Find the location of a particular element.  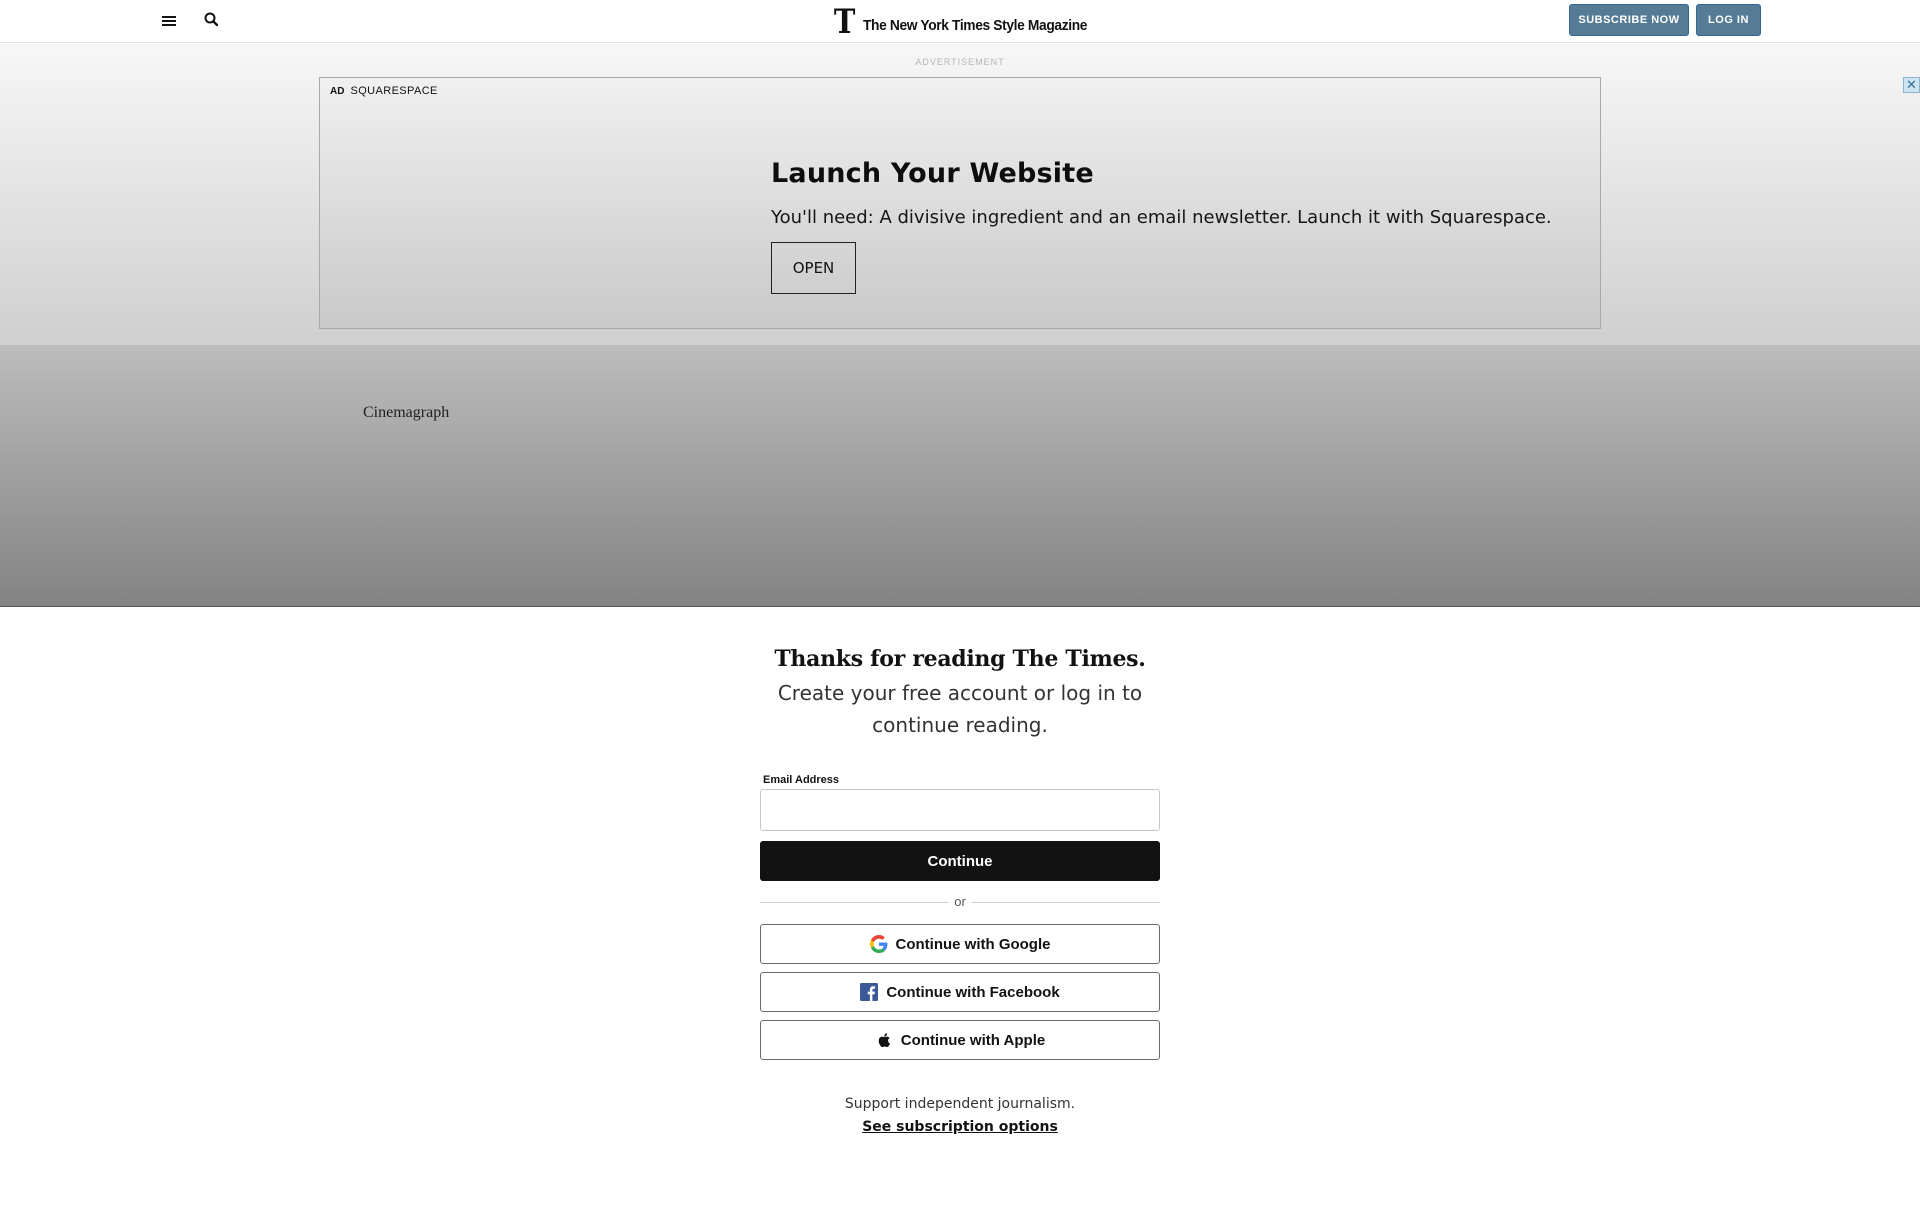

search-icon is located at coordinates (212, 20).